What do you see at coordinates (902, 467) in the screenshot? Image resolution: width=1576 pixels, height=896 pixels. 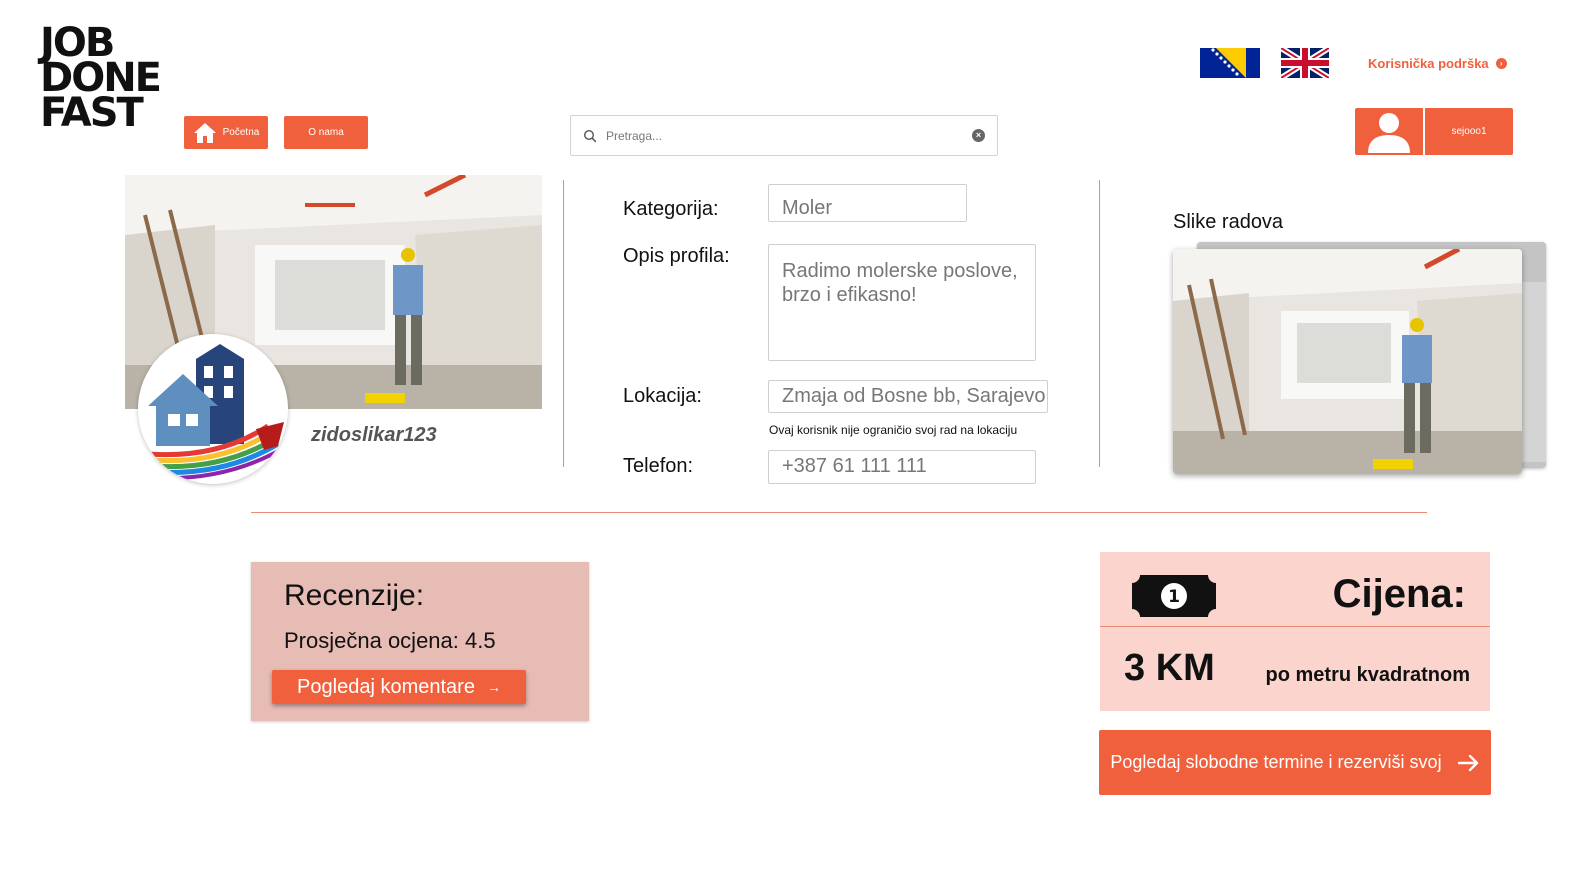 I see `phone-field: +387 61 111 111` at bounding box center [902, 467].